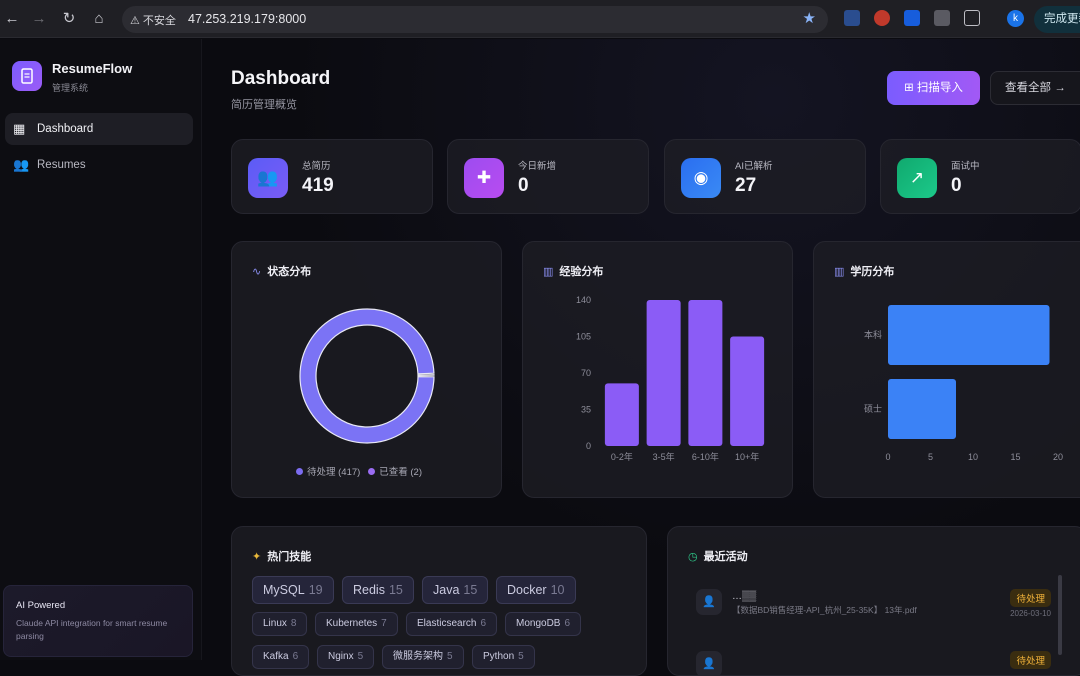 Image resolution: width=1080 pixels, height=676 pixels. I want to click on skill-chip: Nginx 5, so click(346, 657).